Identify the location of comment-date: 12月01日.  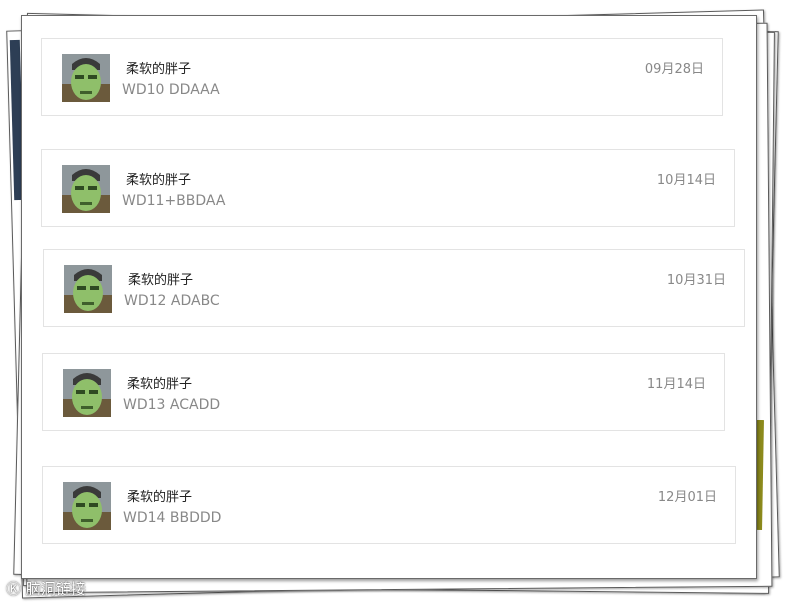
(687, 497).